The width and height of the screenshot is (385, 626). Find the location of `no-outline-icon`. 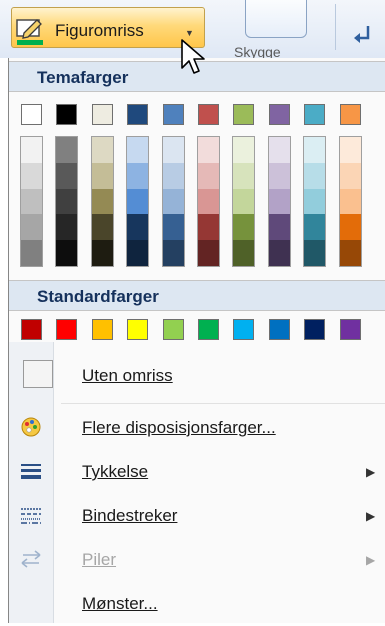

no-outline-icon is located at coordinates (38, 374).